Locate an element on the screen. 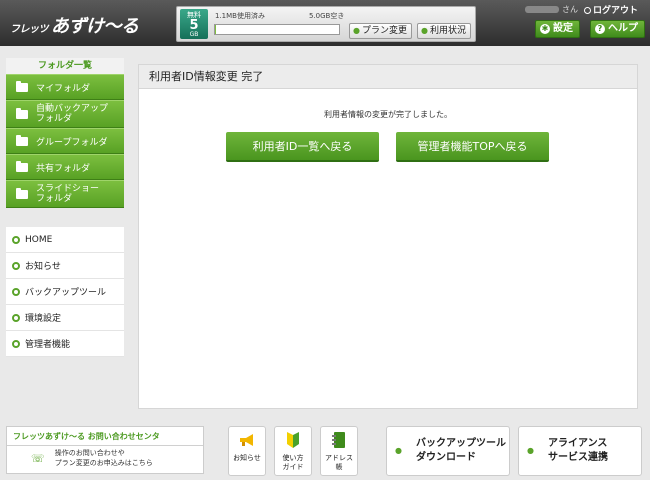  beginner-mark-icon is located at coordinates (293, 440).